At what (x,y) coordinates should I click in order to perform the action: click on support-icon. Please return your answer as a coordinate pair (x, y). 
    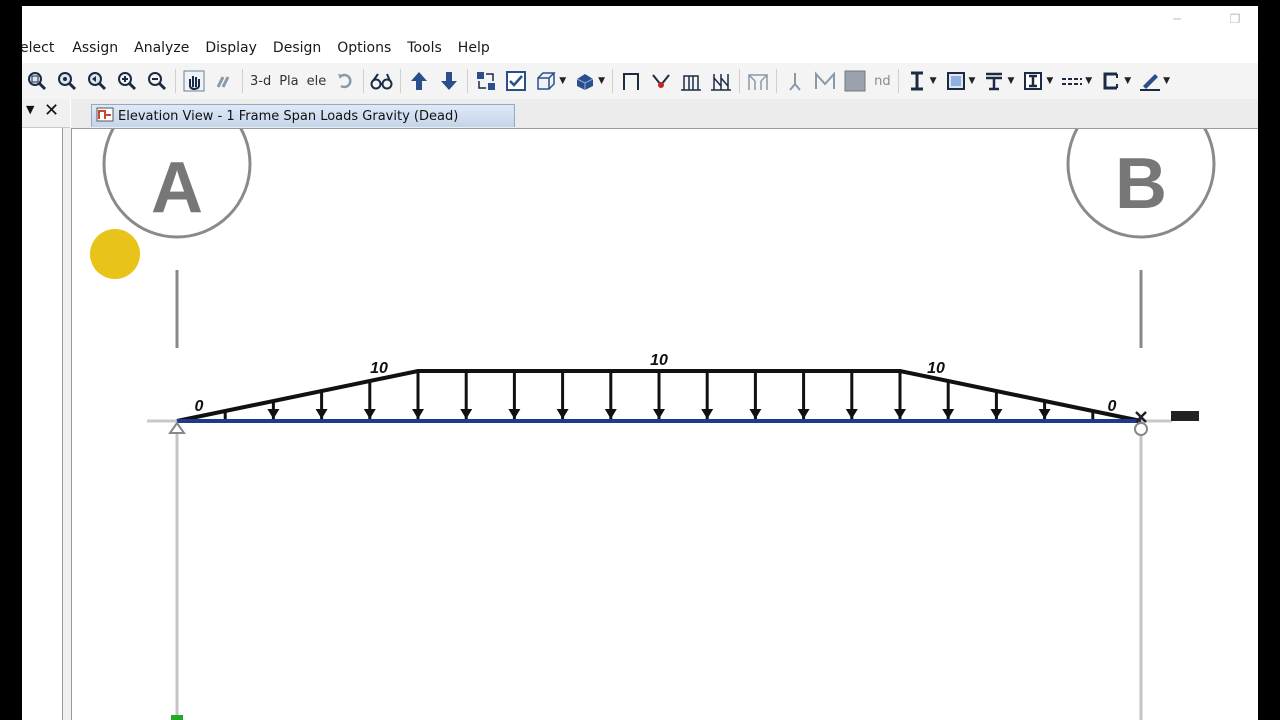
    Looking at the image, I should click on (795, 81).